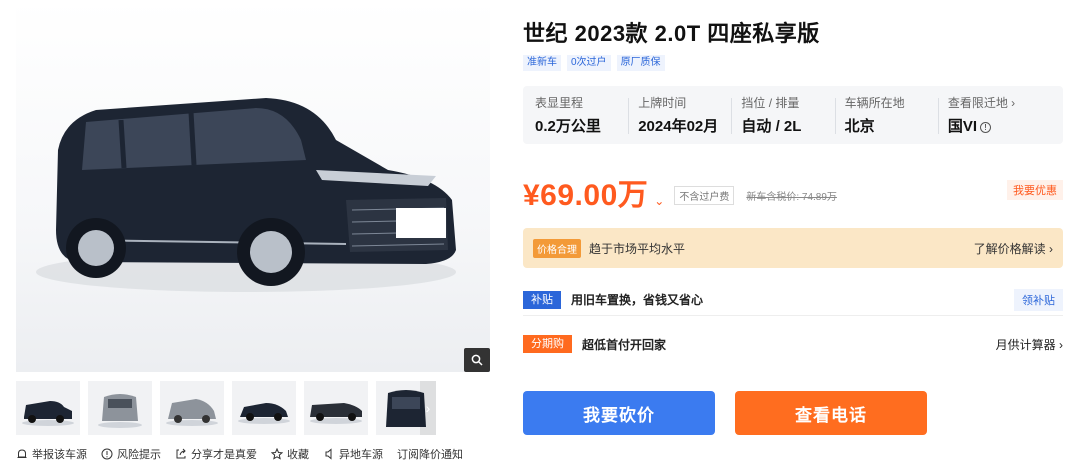 The height and width of the screenshot is (473, 1080). I want to click on installment-text: 超低首付开回家, so click(624, 344).